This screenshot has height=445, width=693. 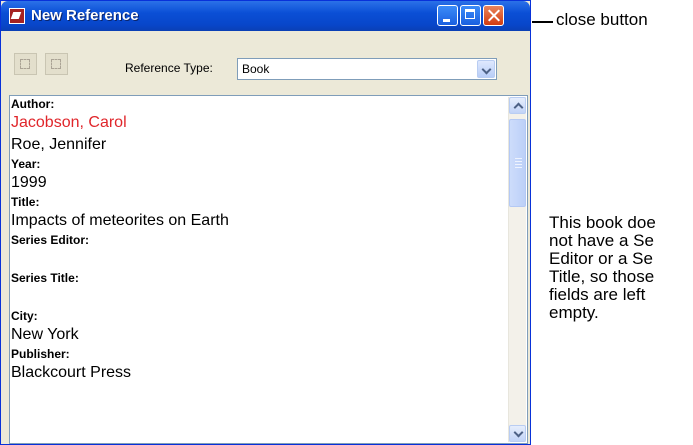 I want to click on title-label: Title:, so click(x=25, y=202).